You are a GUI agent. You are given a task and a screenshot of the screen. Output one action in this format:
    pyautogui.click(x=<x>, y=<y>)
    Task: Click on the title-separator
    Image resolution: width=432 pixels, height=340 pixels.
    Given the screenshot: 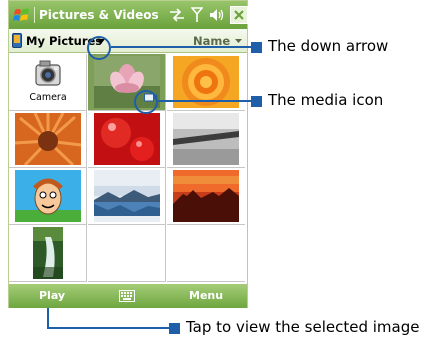 What is the action you would take?
    pyautogui.click(x=34, y=15)
    